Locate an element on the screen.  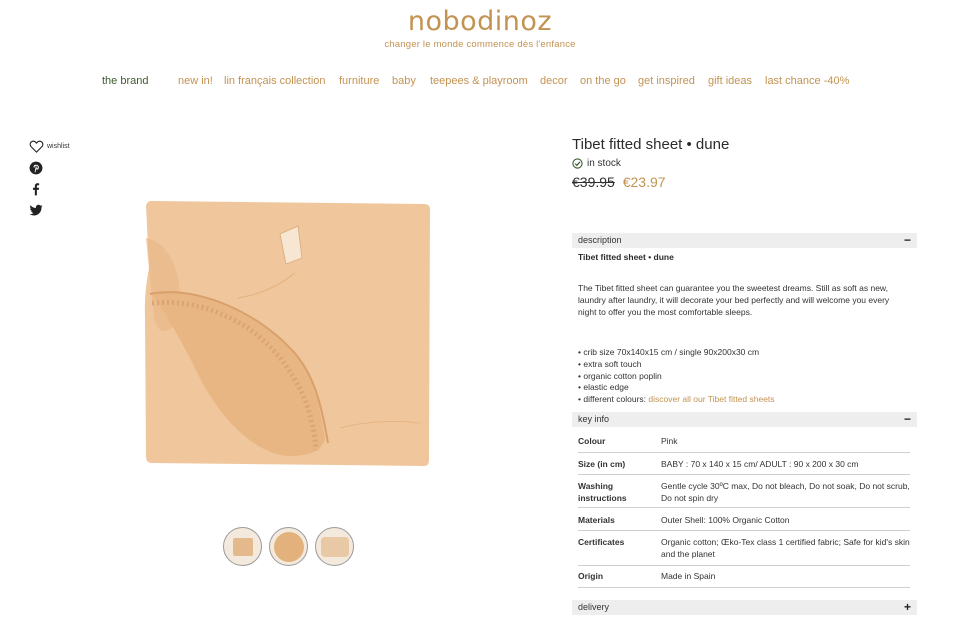
price-block: €39.95 €23.97 is located at coordinates (619, 182).